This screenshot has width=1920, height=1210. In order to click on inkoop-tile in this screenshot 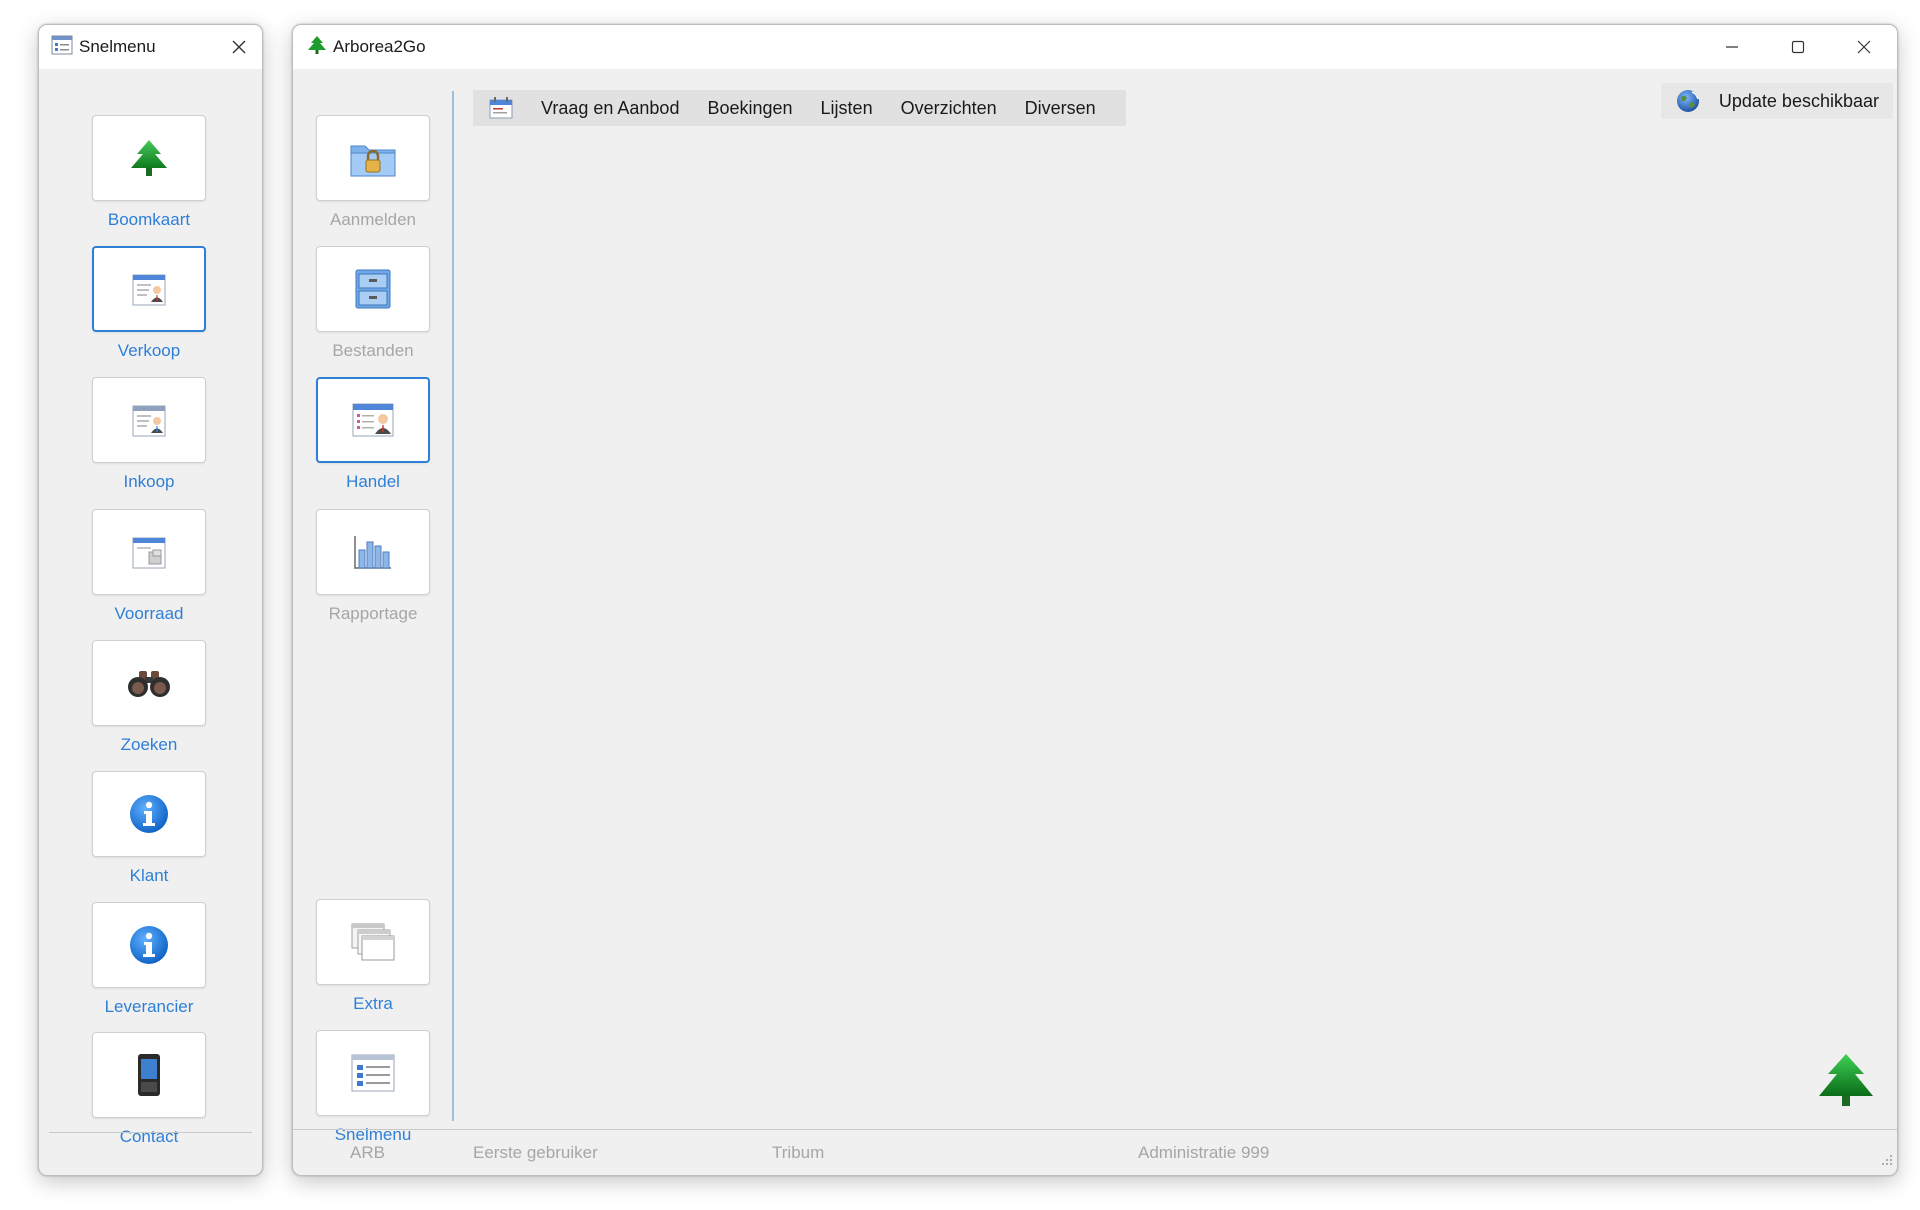, I will do `click(149, 420)`.